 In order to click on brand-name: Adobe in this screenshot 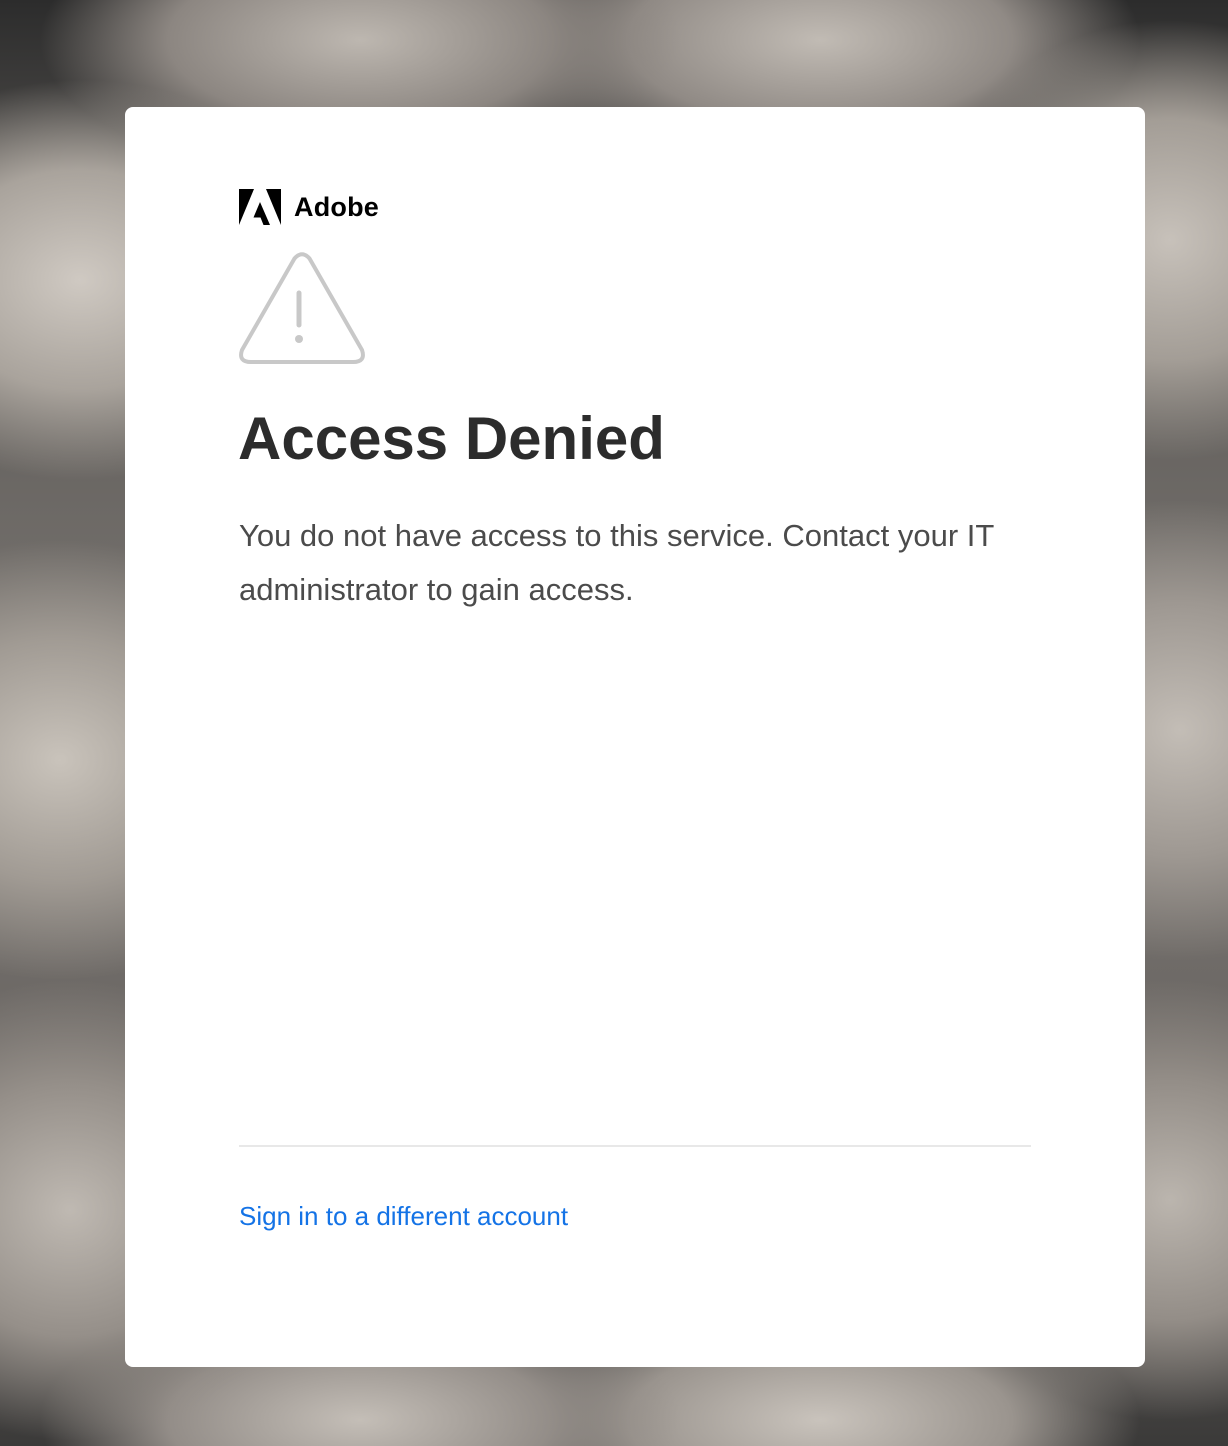, I will do `click(336, 206)`.